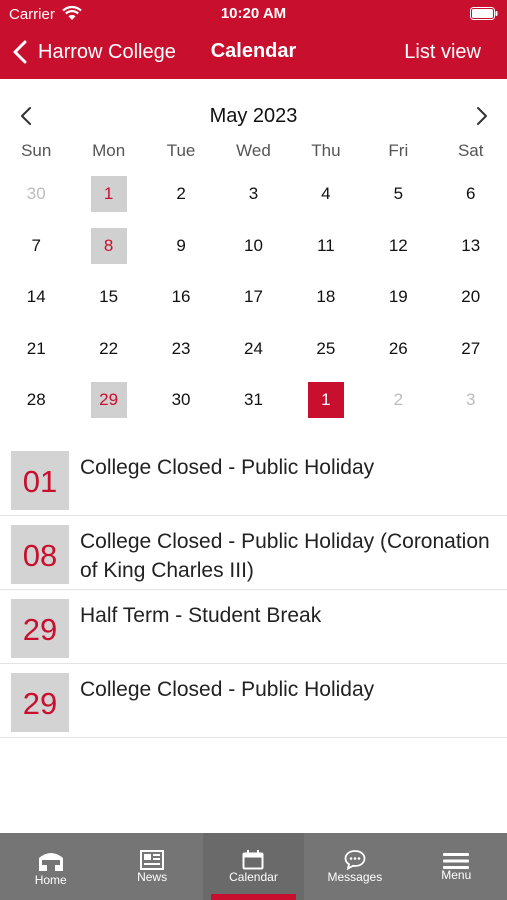 The width and height of the screenshot is (507, 900). I want to click on day-cell: 21, so click(36, 357).